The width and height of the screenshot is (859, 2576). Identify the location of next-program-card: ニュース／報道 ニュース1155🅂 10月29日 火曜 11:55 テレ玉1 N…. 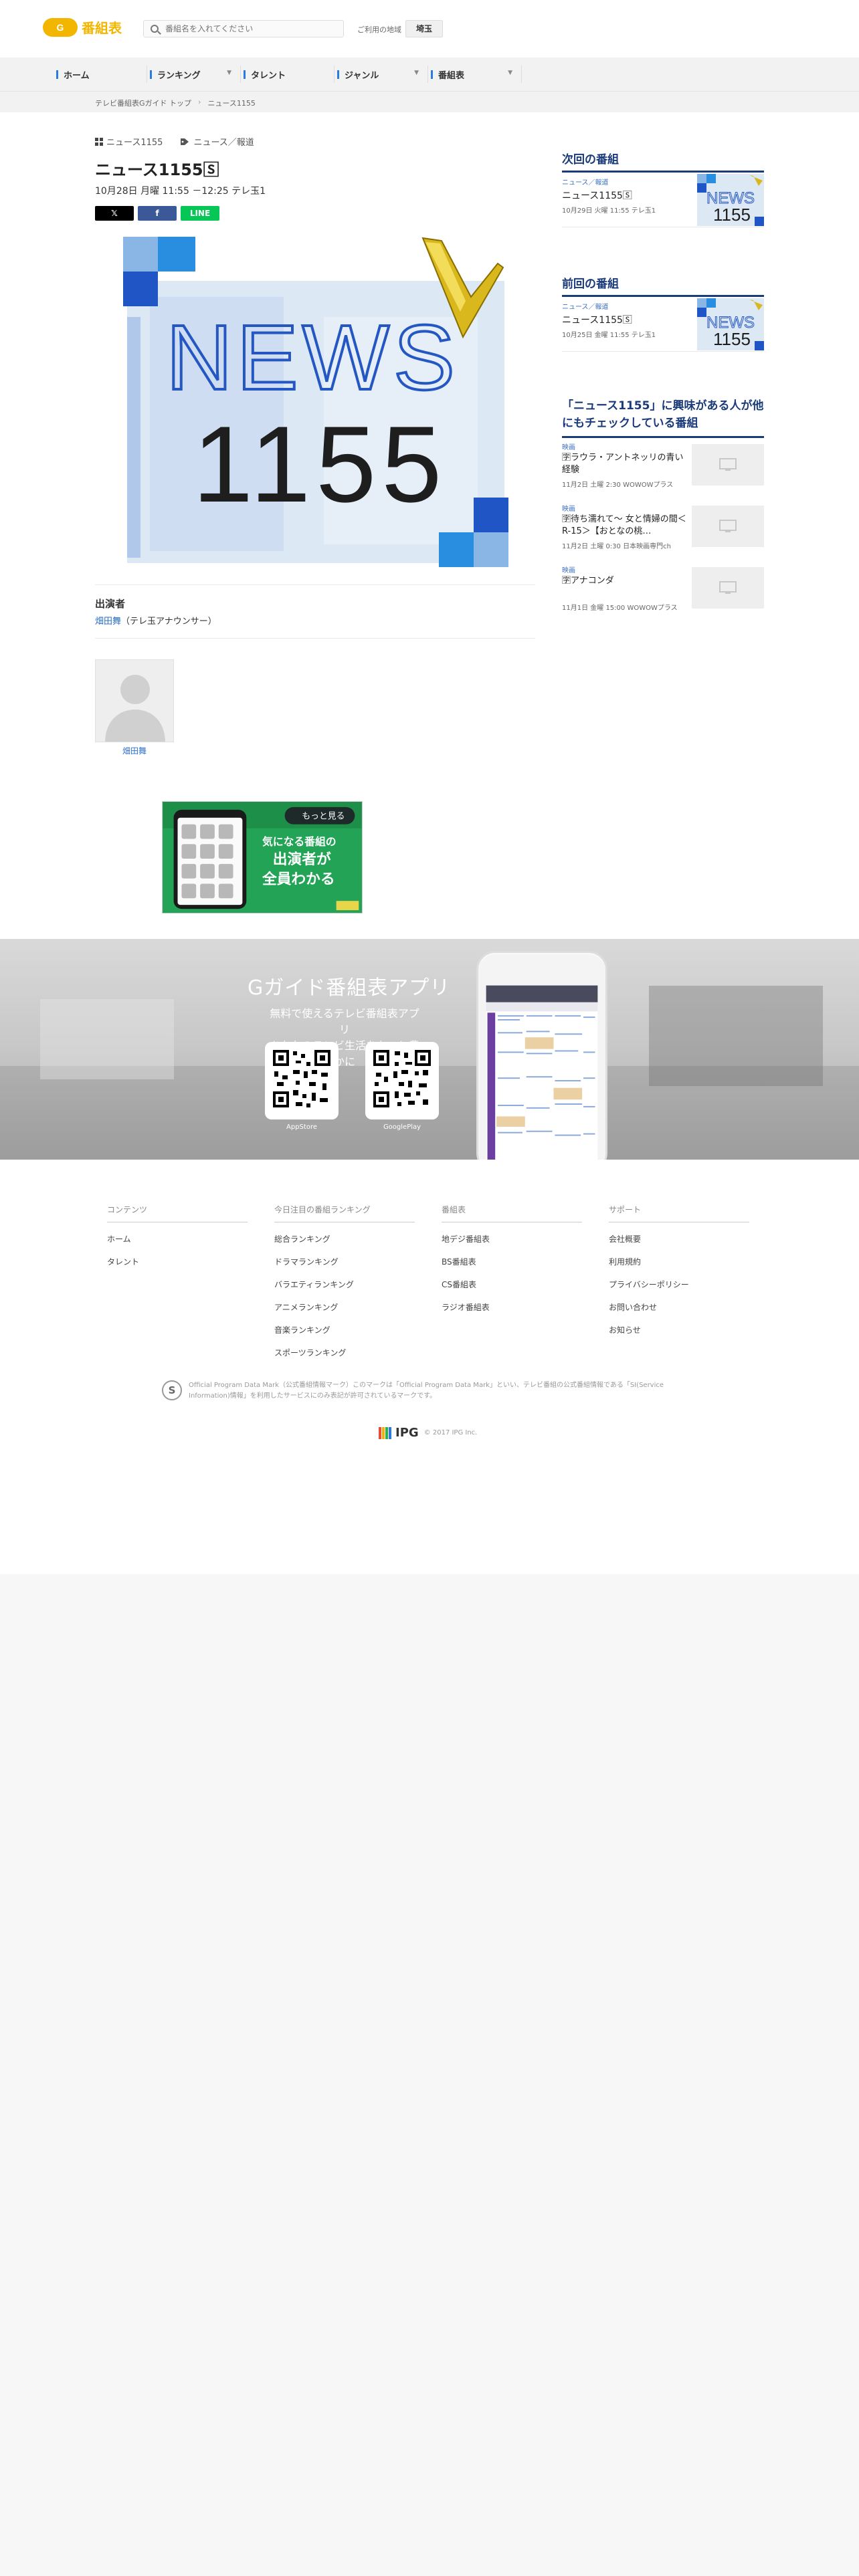
(663, 198).